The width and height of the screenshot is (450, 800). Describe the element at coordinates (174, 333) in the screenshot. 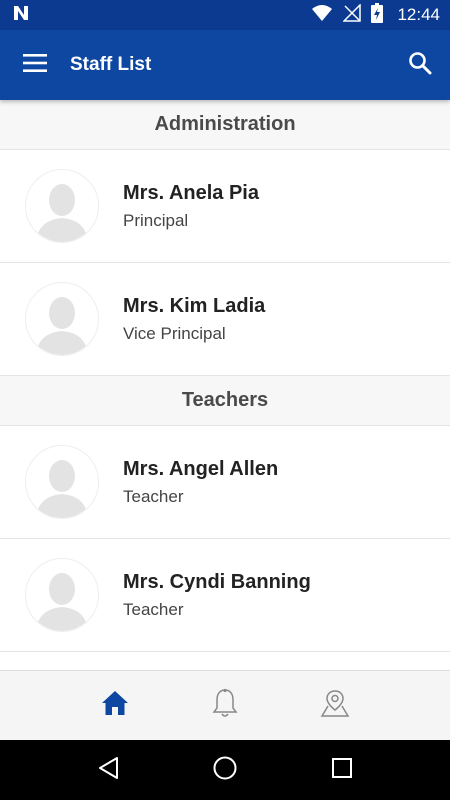

I see `staff-role: Vice Principal` at that location.